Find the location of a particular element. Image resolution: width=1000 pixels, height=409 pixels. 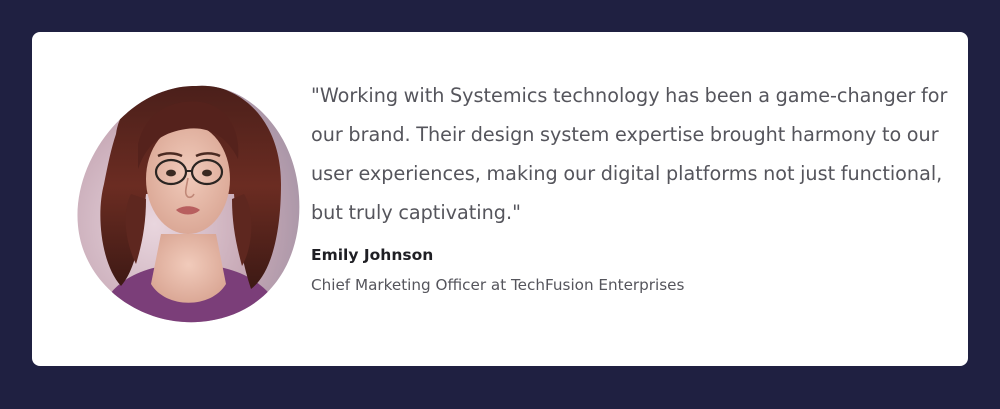

avatar is located at coordinates (188, 199).